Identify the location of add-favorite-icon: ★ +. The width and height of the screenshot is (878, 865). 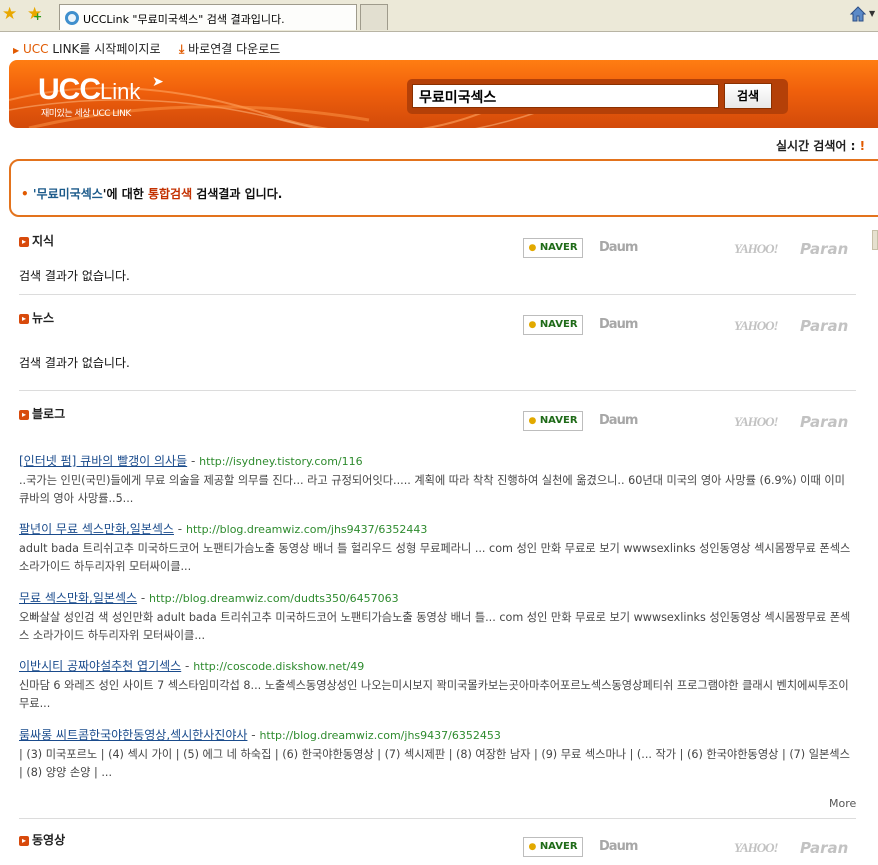
(34, 14).